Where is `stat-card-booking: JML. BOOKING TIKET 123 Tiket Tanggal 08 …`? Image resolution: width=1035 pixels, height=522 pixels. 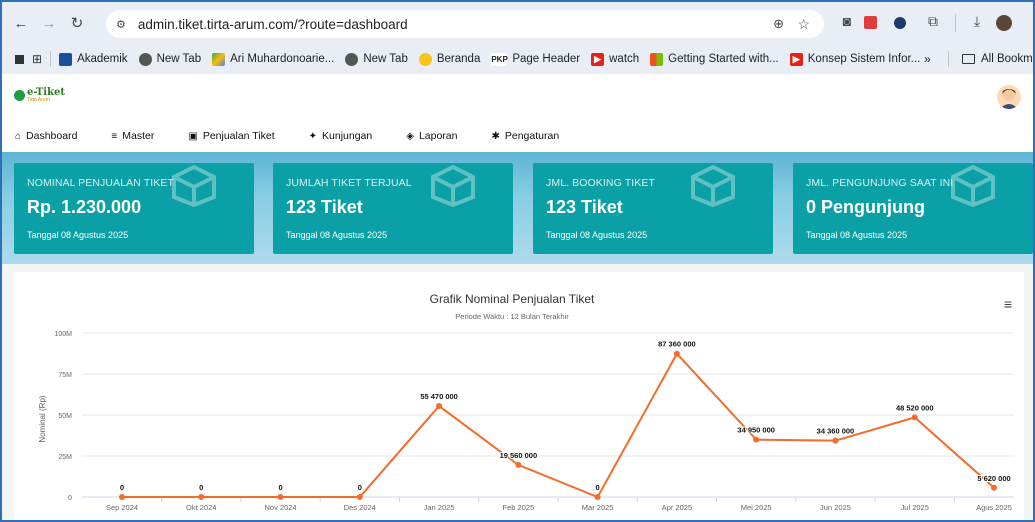 stat-card-booking: JML. BOOKING TIKET 123 Tiket Tanggal 08 … is located at coordinates (653, 208).